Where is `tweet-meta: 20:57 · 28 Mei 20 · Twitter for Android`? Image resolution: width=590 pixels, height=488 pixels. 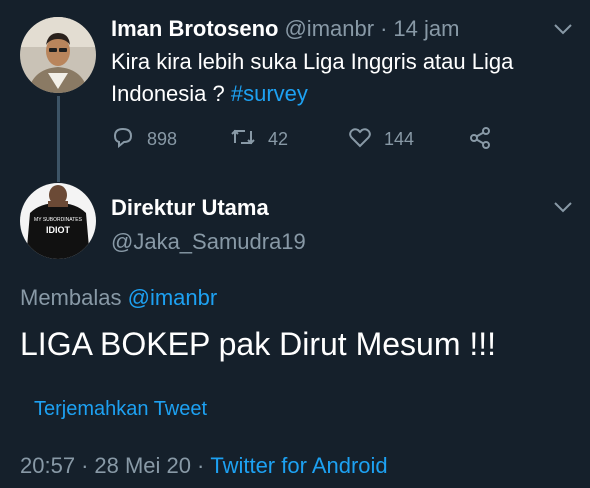
tweet-meta: 20:57 · 28 Mei 20 · Twitter for Android is located at coordinates (204, 466).